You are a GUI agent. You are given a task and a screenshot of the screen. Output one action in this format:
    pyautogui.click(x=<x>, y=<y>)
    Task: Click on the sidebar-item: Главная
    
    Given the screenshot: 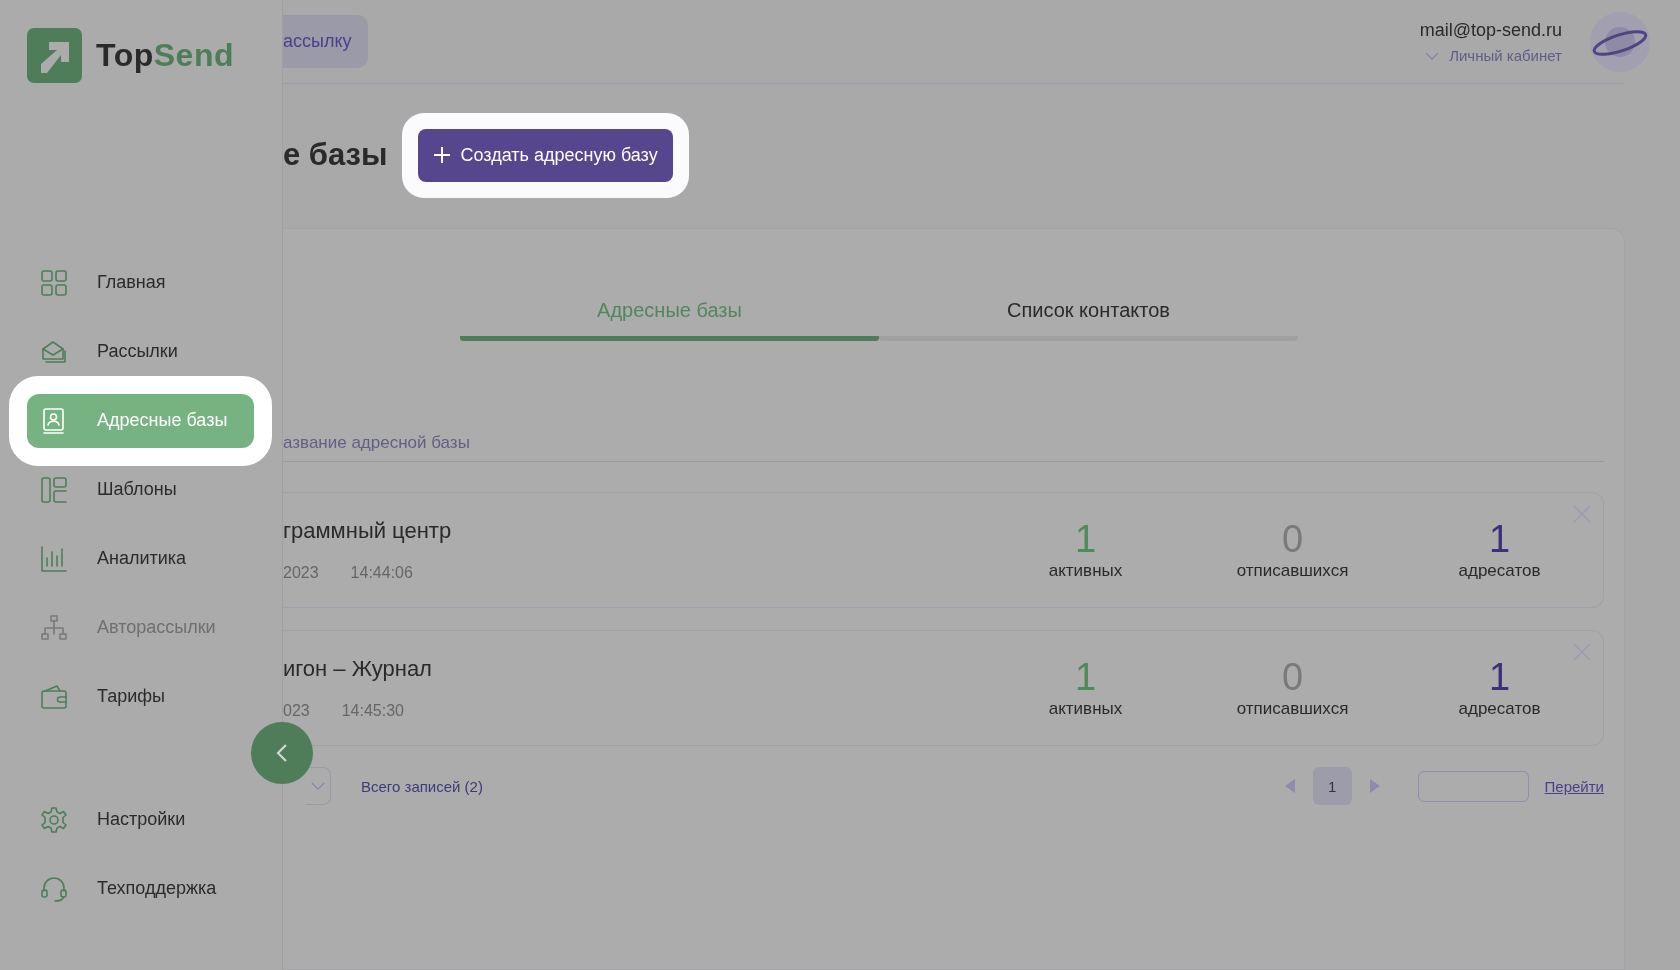 What is the action you would take?
    pyautogui.click(x=140, y=282)
    